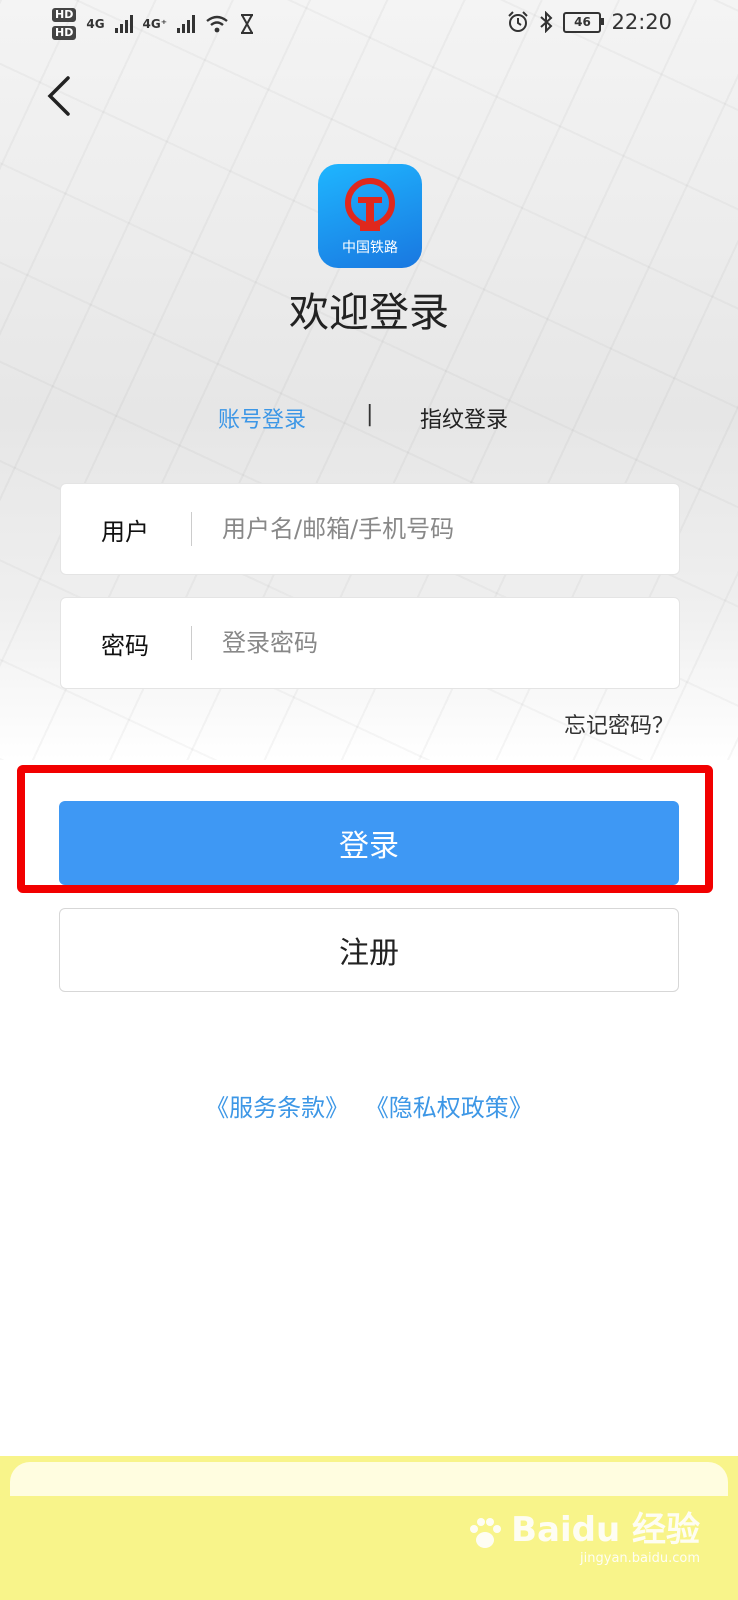 The height and width of the screenshot is (1600, 738). Describe the element at coordinates (277, 1108) in the screenshot. I see `terms-of-service-link: 《服务条款》` at that location.